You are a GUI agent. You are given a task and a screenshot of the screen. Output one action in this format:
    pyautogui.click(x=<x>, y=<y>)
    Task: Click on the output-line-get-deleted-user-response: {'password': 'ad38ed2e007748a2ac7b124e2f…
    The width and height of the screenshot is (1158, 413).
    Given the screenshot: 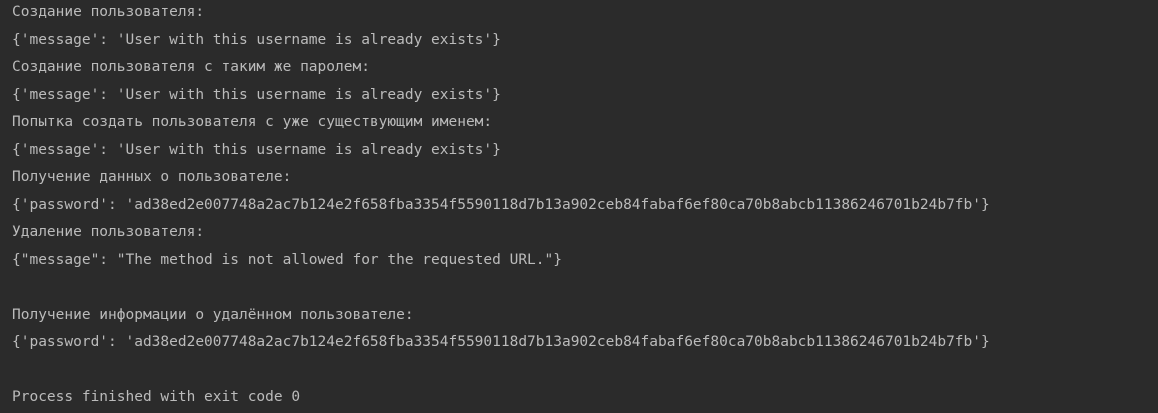 What is the action you would take?
    pyautogui.click(x=501, y=342)
    